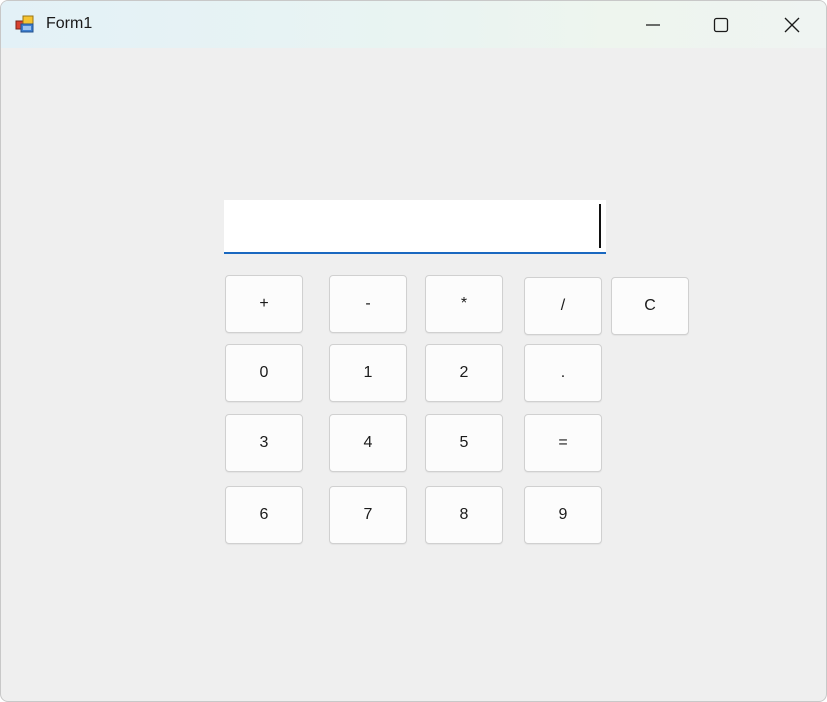 The image size is (827, 702). I want to click on app-icon, so click(25, 24).